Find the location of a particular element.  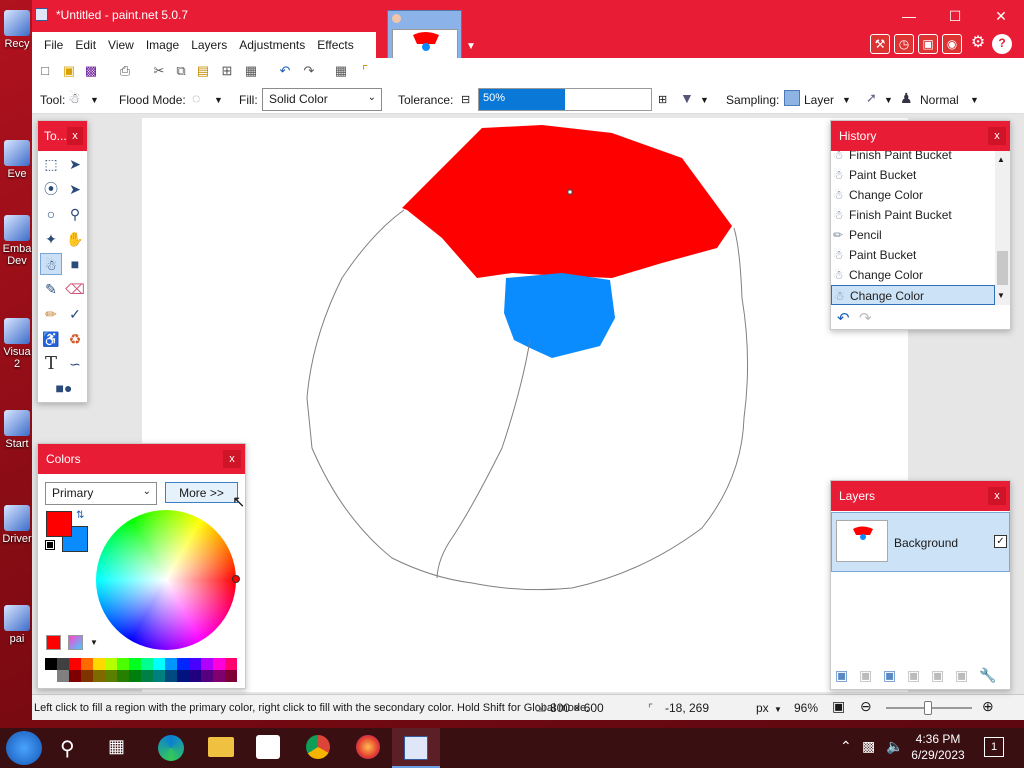

primary-color-swatch is located at coordinates (59, 524).